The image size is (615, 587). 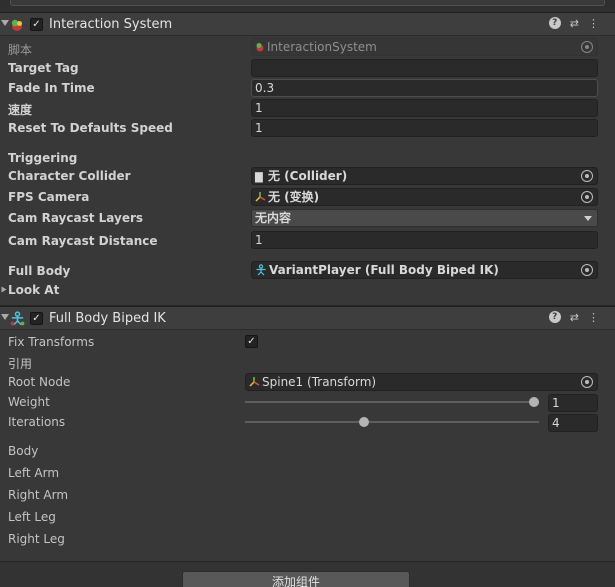 I want to click on weight-label: Weight, so click(x=29, y=402).